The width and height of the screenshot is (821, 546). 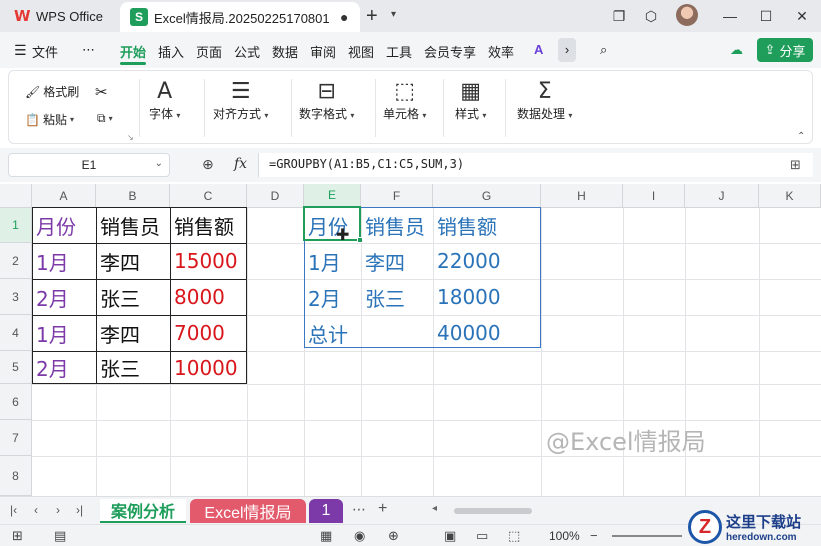 I want to click on menu-file: 文件, so click(x=45, y=51).